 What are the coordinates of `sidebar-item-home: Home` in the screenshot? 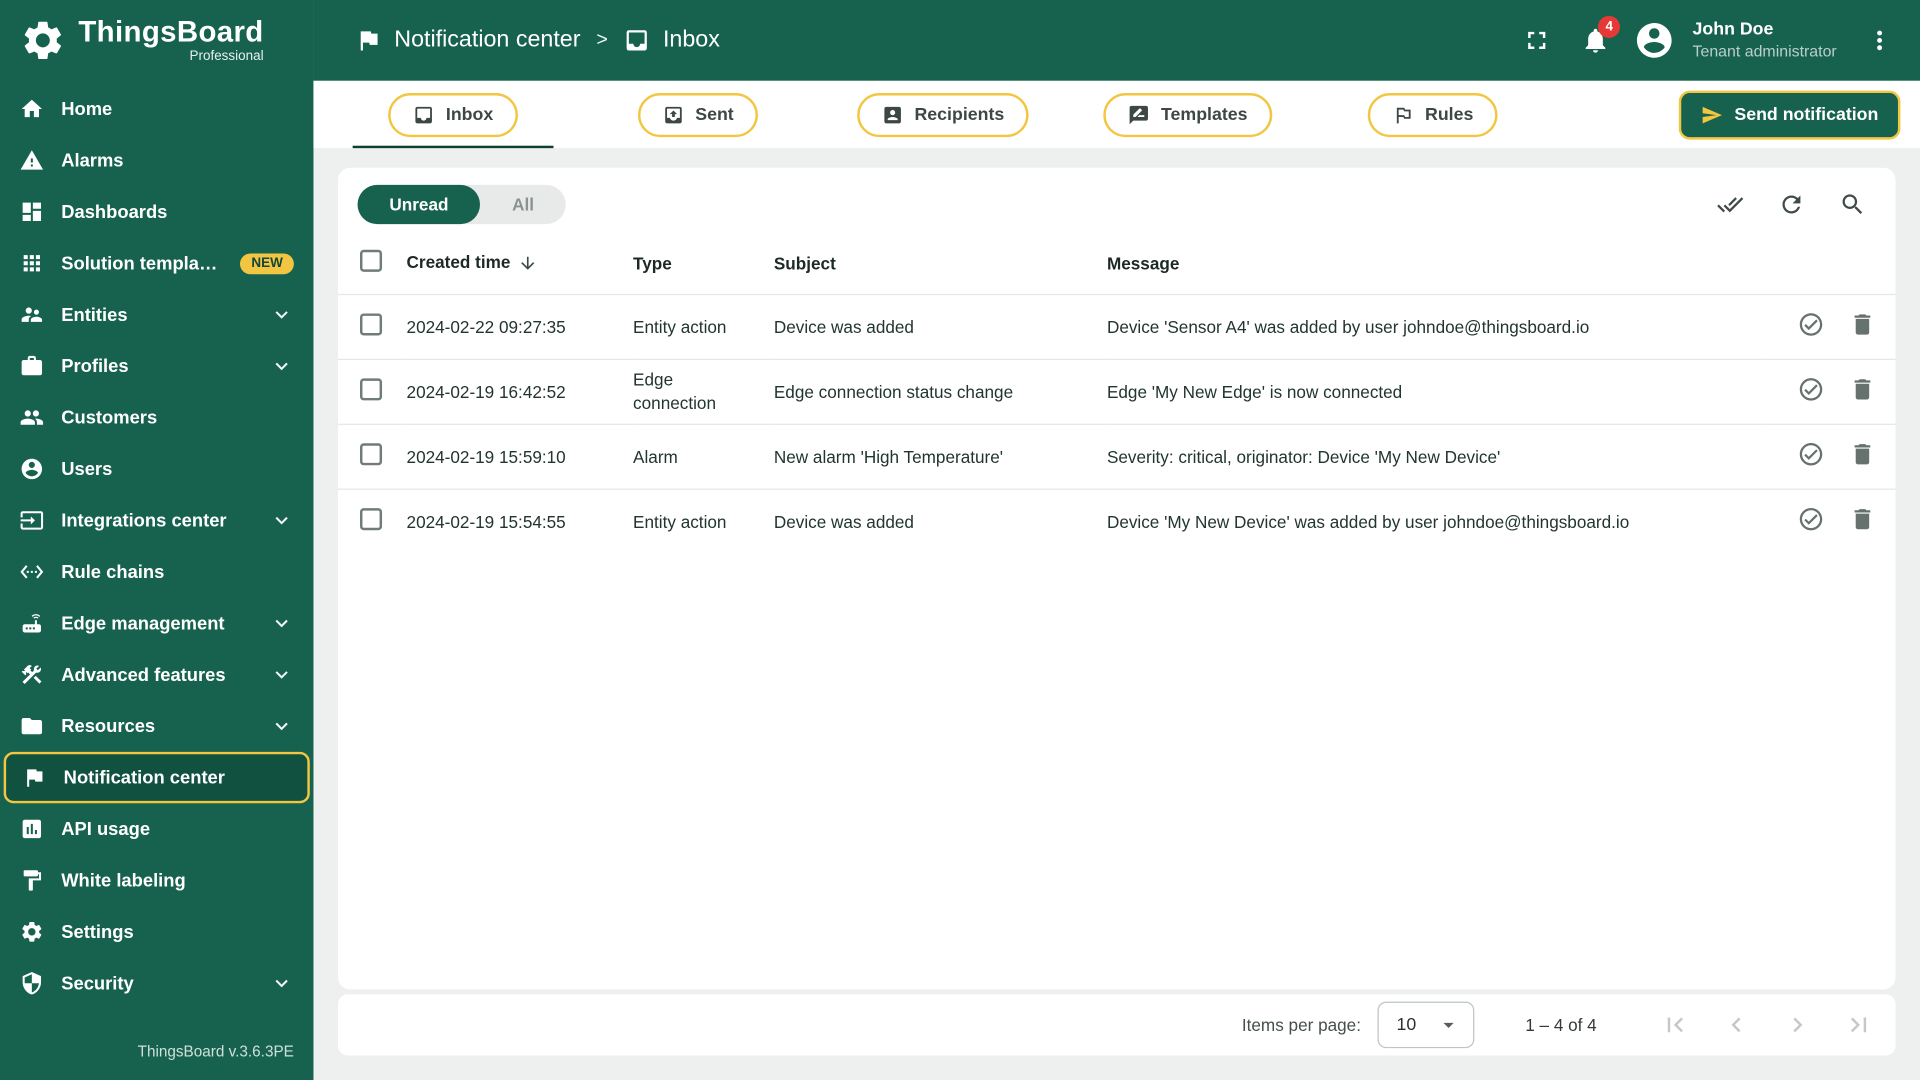 It's located at (156, 108).